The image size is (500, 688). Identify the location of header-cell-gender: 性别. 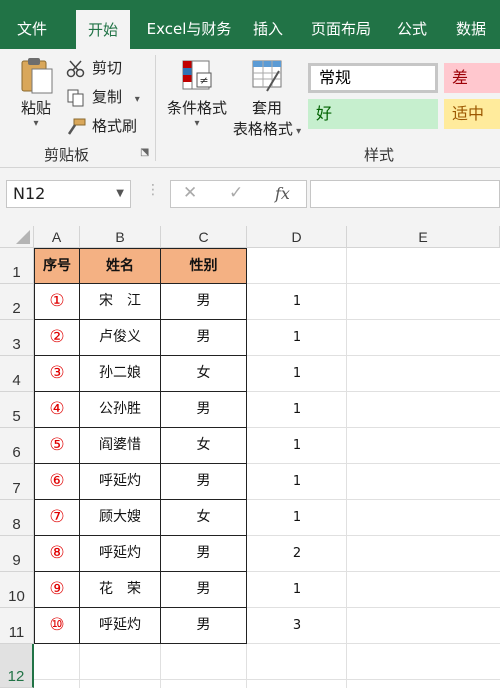
(204, 266).